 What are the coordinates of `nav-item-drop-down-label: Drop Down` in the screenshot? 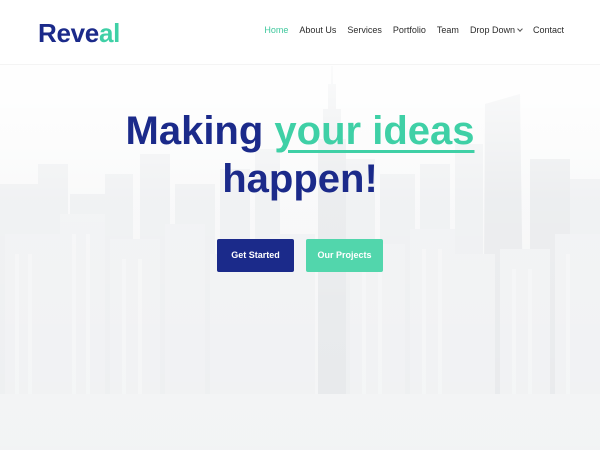 It's located at (492, 30).